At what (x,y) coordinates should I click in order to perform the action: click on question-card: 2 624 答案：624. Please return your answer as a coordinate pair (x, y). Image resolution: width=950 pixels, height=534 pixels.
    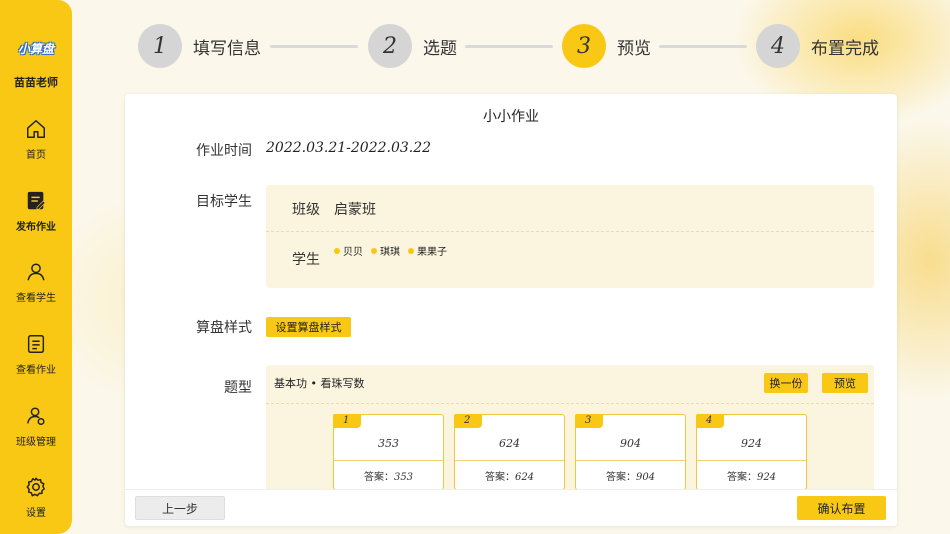
    Looking at the image, I should click on (509, 452).